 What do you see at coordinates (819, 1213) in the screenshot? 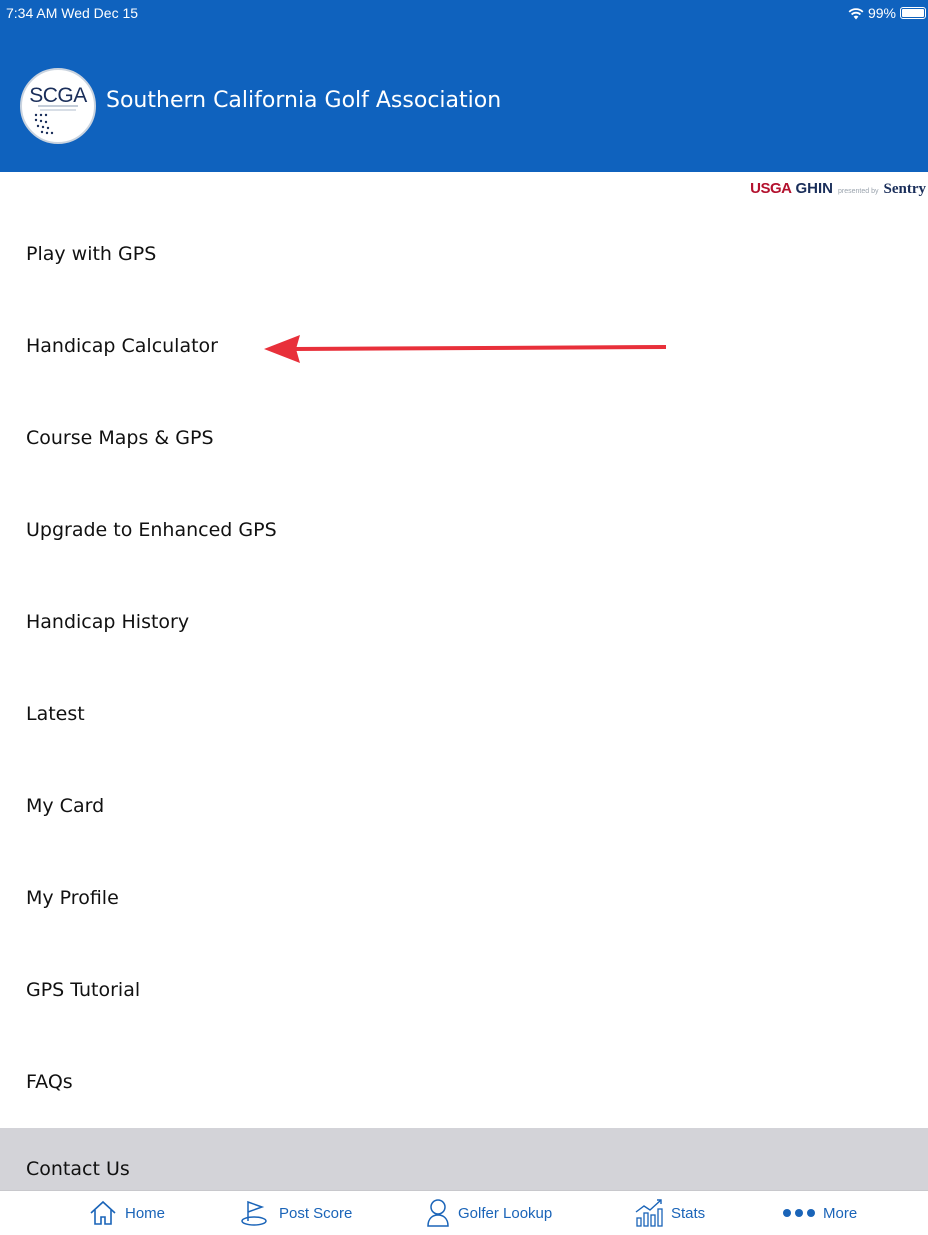
I see `tab-more: More` at bounding box center [819, 1213].